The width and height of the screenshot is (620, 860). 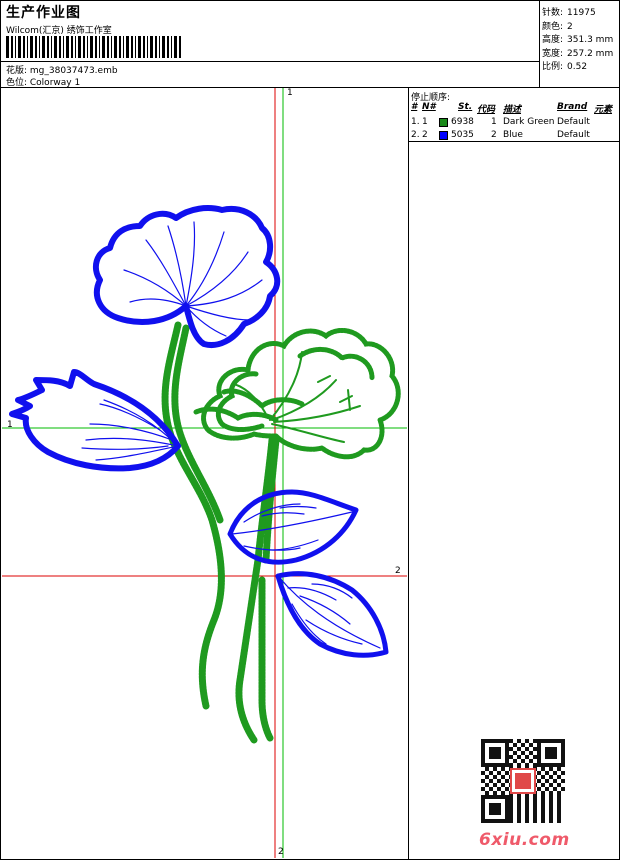 What do you see at coordinates (523, 781) in the screenshot?
I see `qr-code` at bounding box center [523, 781].